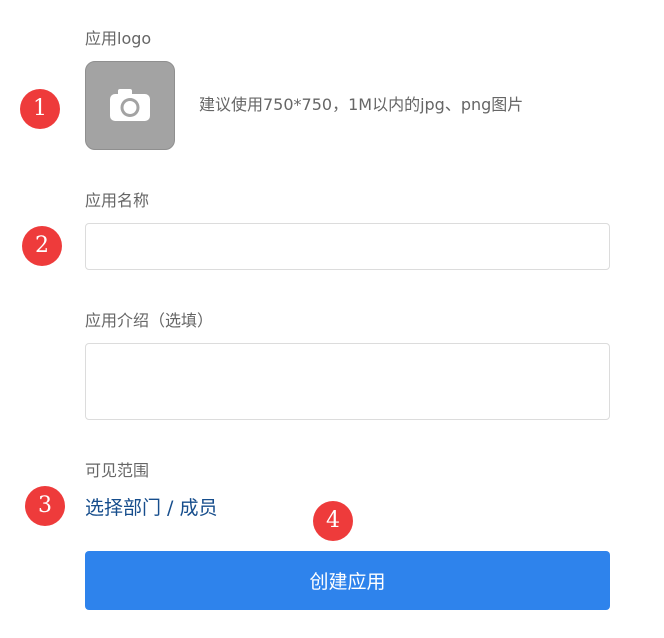 This screenshot has width=664, height=638. What do you see at coordinates (117, 470) in the screenshot?
I see `visibility-label: 可见范围` at bounding box center [117, 470].